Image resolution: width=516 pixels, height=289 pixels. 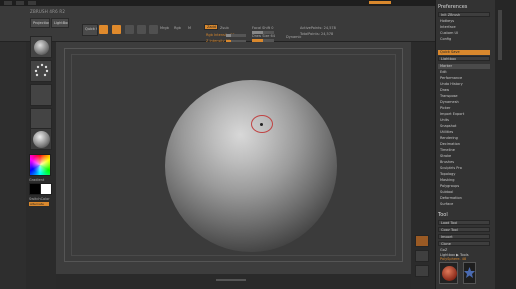 What do you see at coordinates (464, 14) in the screenshot?
I see `pref-item-0: Init ZBrush` at bounding box center [464, 14].